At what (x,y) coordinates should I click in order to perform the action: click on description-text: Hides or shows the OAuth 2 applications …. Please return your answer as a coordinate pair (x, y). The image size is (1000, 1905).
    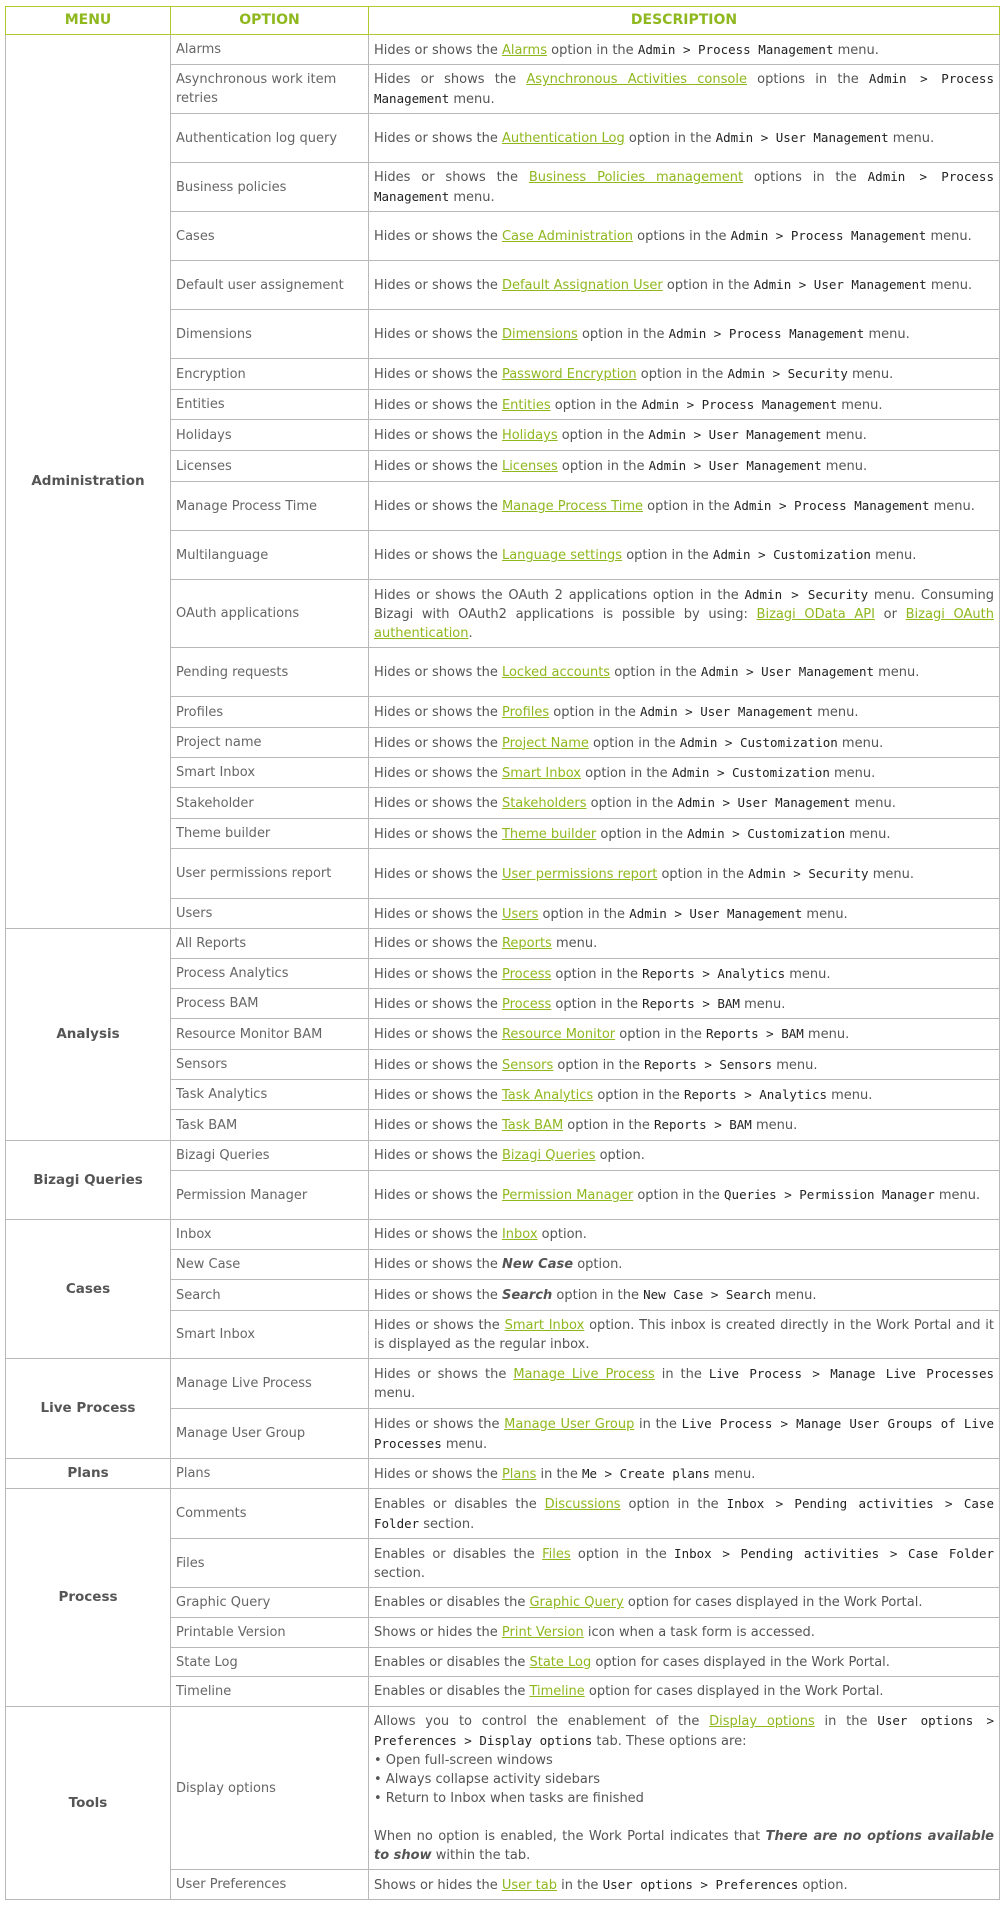
    Looking at the image, I should click on (559, 595).